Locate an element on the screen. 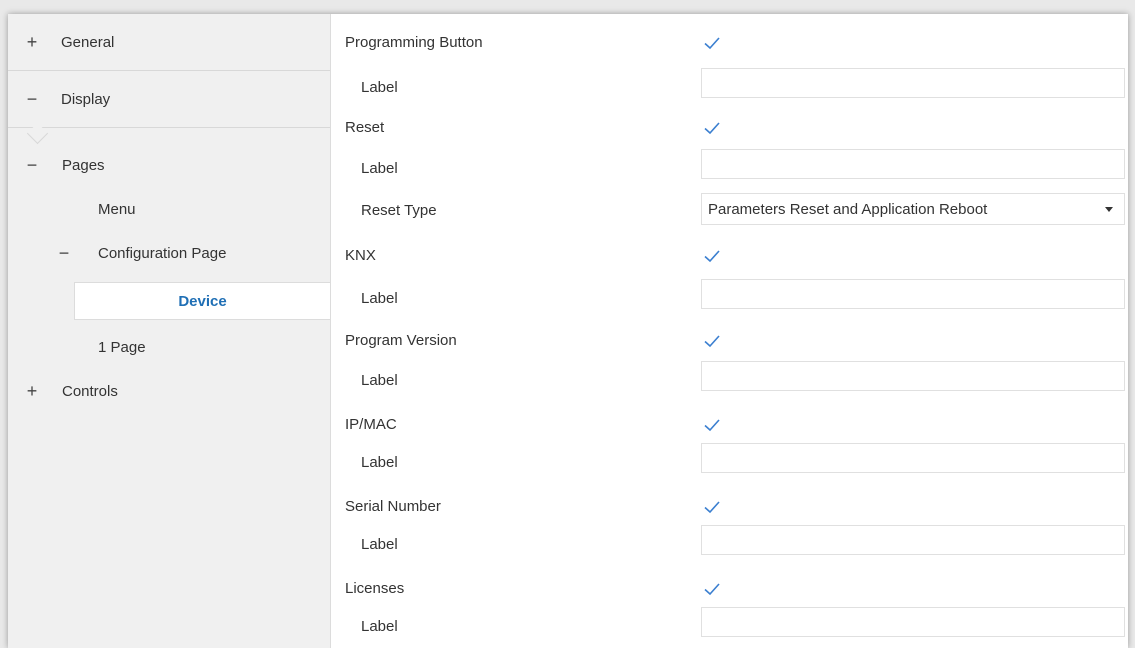  tree-item-configuration-page: − Configuration Page is located at coordinates (142, 253).